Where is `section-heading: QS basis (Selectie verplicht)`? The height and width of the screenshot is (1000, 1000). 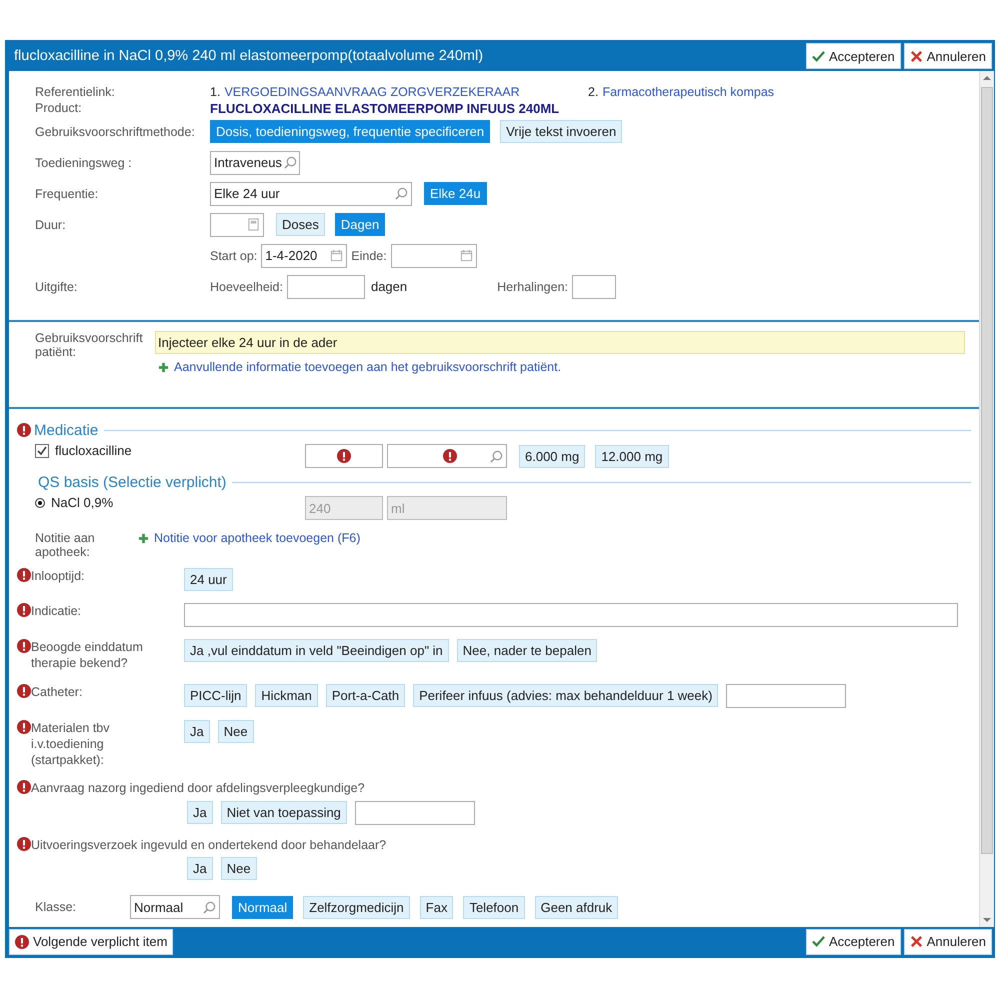 section-heading: QS basis (Selectie verplicht) is located at coordinates (132, 482).